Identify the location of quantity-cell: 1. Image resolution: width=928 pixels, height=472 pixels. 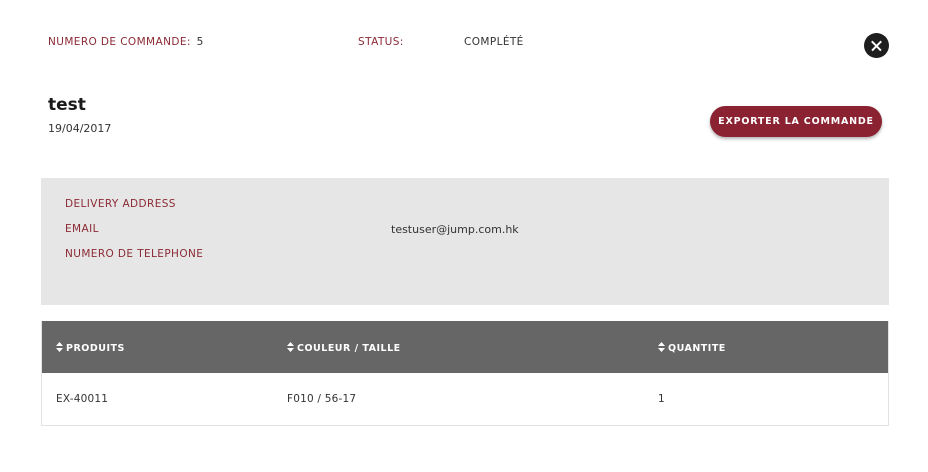
(661, 399).